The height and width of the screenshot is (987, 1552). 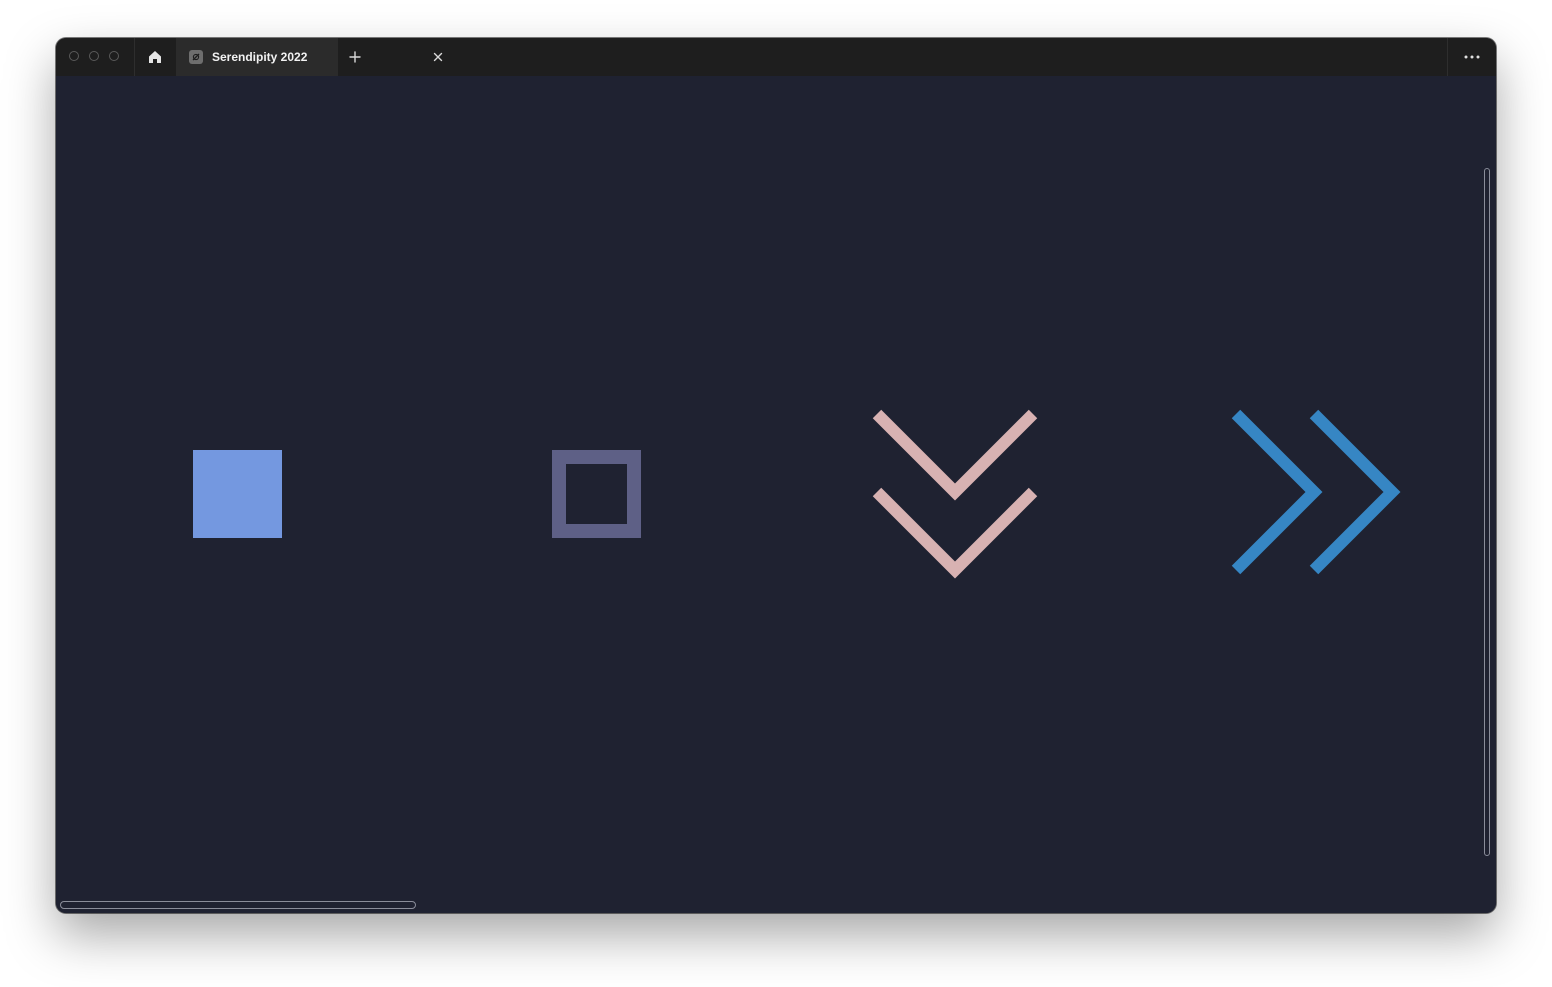 What do you see at coordinates (309, 57) in the screenshot?
I see `tab-serendipity-2022: Serendipity 2022` at bounding box center [309, 57].